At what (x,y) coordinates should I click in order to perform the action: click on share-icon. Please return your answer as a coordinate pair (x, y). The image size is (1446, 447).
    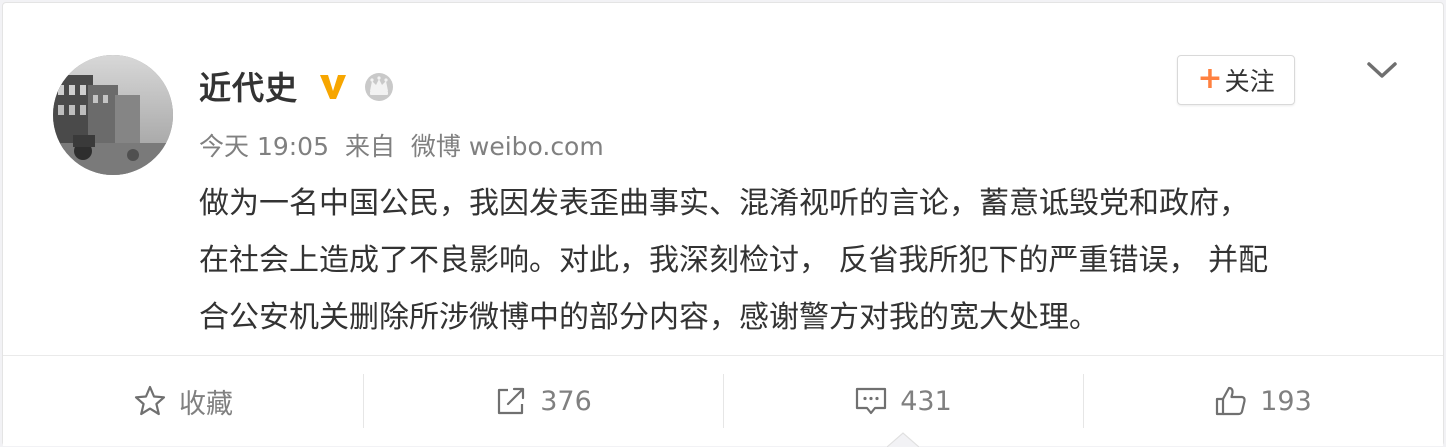
    Looking at the image, I should click on (511, 401).